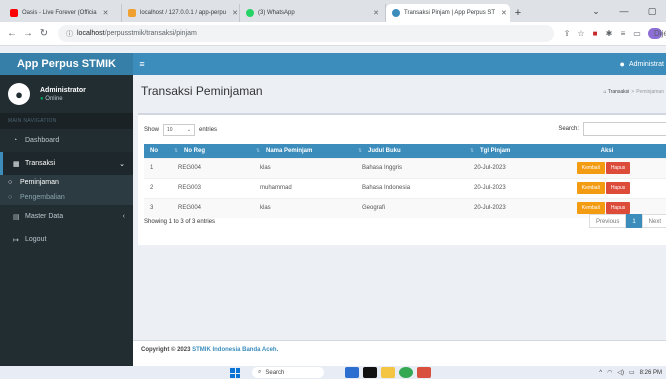 The width and height of the screenshot is (666, 379). Describe the element at coordinates (122, 164) in the screenshot. I see `chevron-down-icon: ⌄` at that location.